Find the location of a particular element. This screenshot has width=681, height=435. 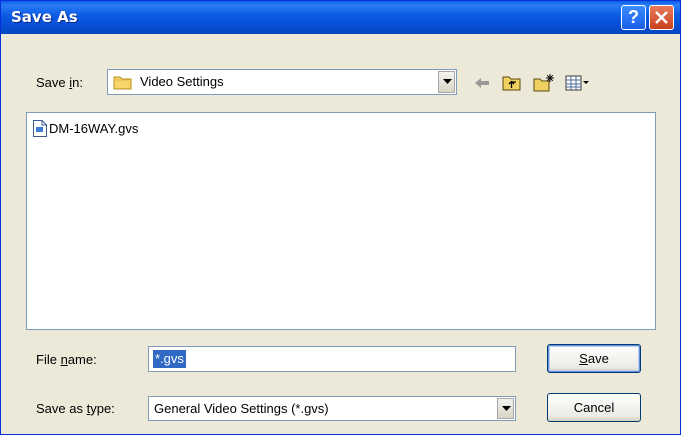

dialog-title: Save As is located at coordinates (44, 17).